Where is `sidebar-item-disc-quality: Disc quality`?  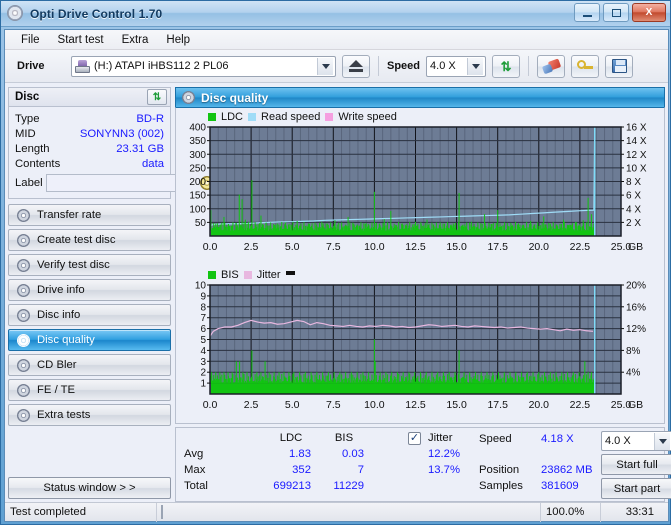
sidebar-item-disc-quality: Disc quality is located at coordinates (89, 340).